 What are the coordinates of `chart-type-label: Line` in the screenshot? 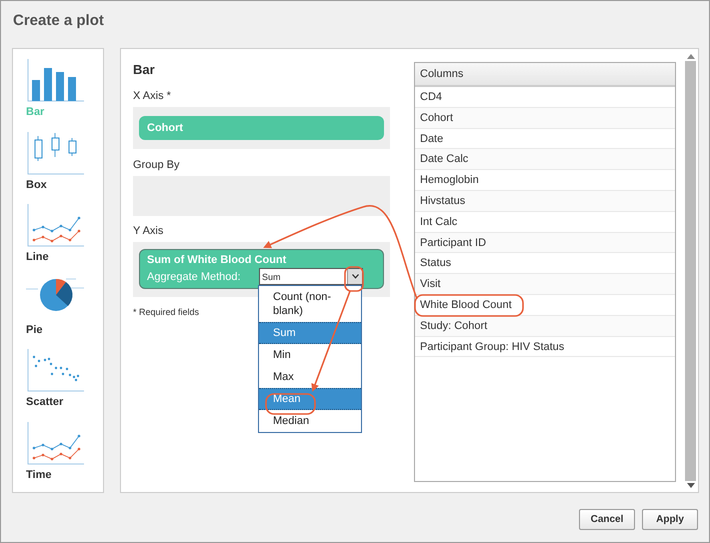 It's located at (64, 257).